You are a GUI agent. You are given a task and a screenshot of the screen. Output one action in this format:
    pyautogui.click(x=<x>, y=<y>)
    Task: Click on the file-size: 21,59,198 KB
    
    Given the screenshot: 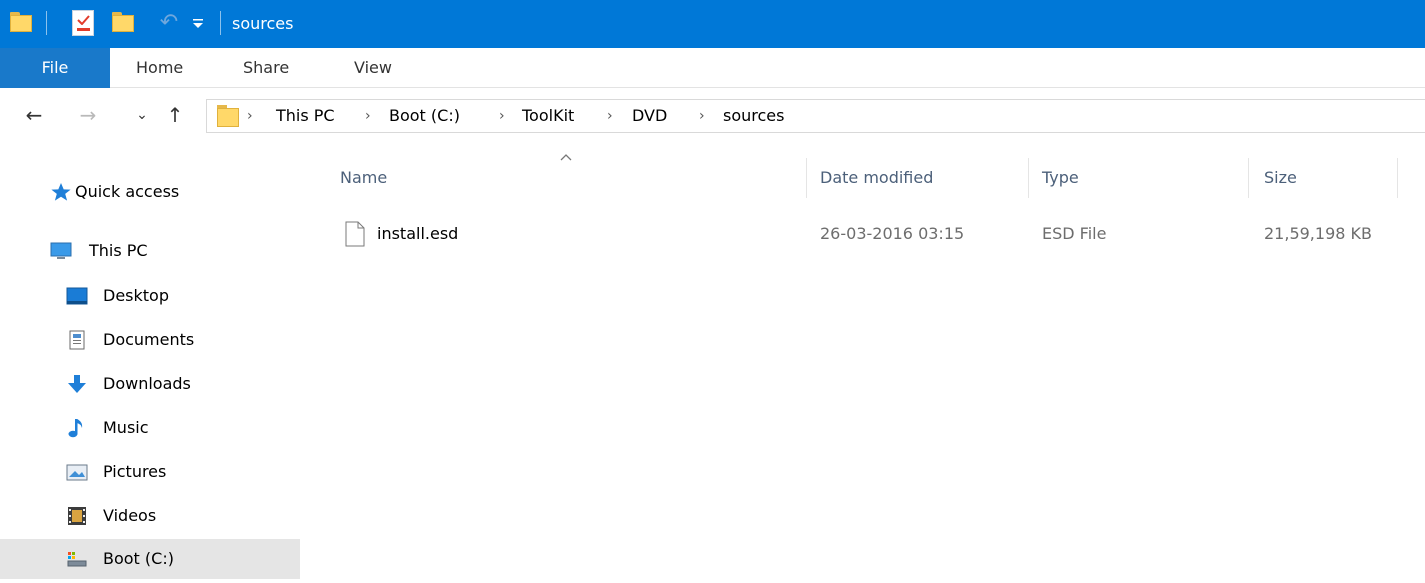 What is the action you would take?
    pyautogui.click(x=1318, y=233)
    